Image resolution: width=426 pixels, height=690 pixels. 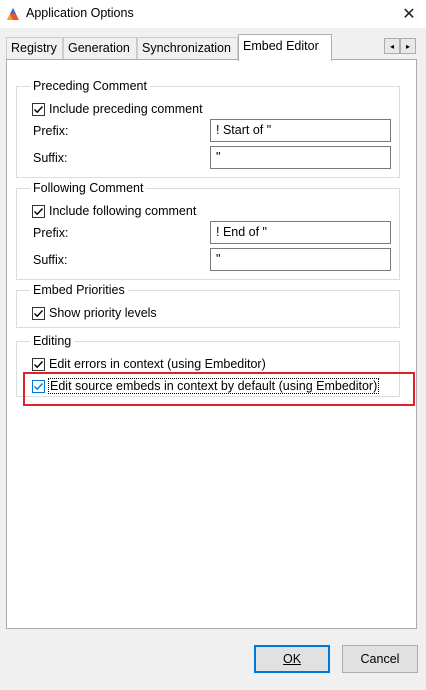 I want to click on edit-errors-checkbox: Edit errors in context (using Embeditor), so click(x=149, y=364).